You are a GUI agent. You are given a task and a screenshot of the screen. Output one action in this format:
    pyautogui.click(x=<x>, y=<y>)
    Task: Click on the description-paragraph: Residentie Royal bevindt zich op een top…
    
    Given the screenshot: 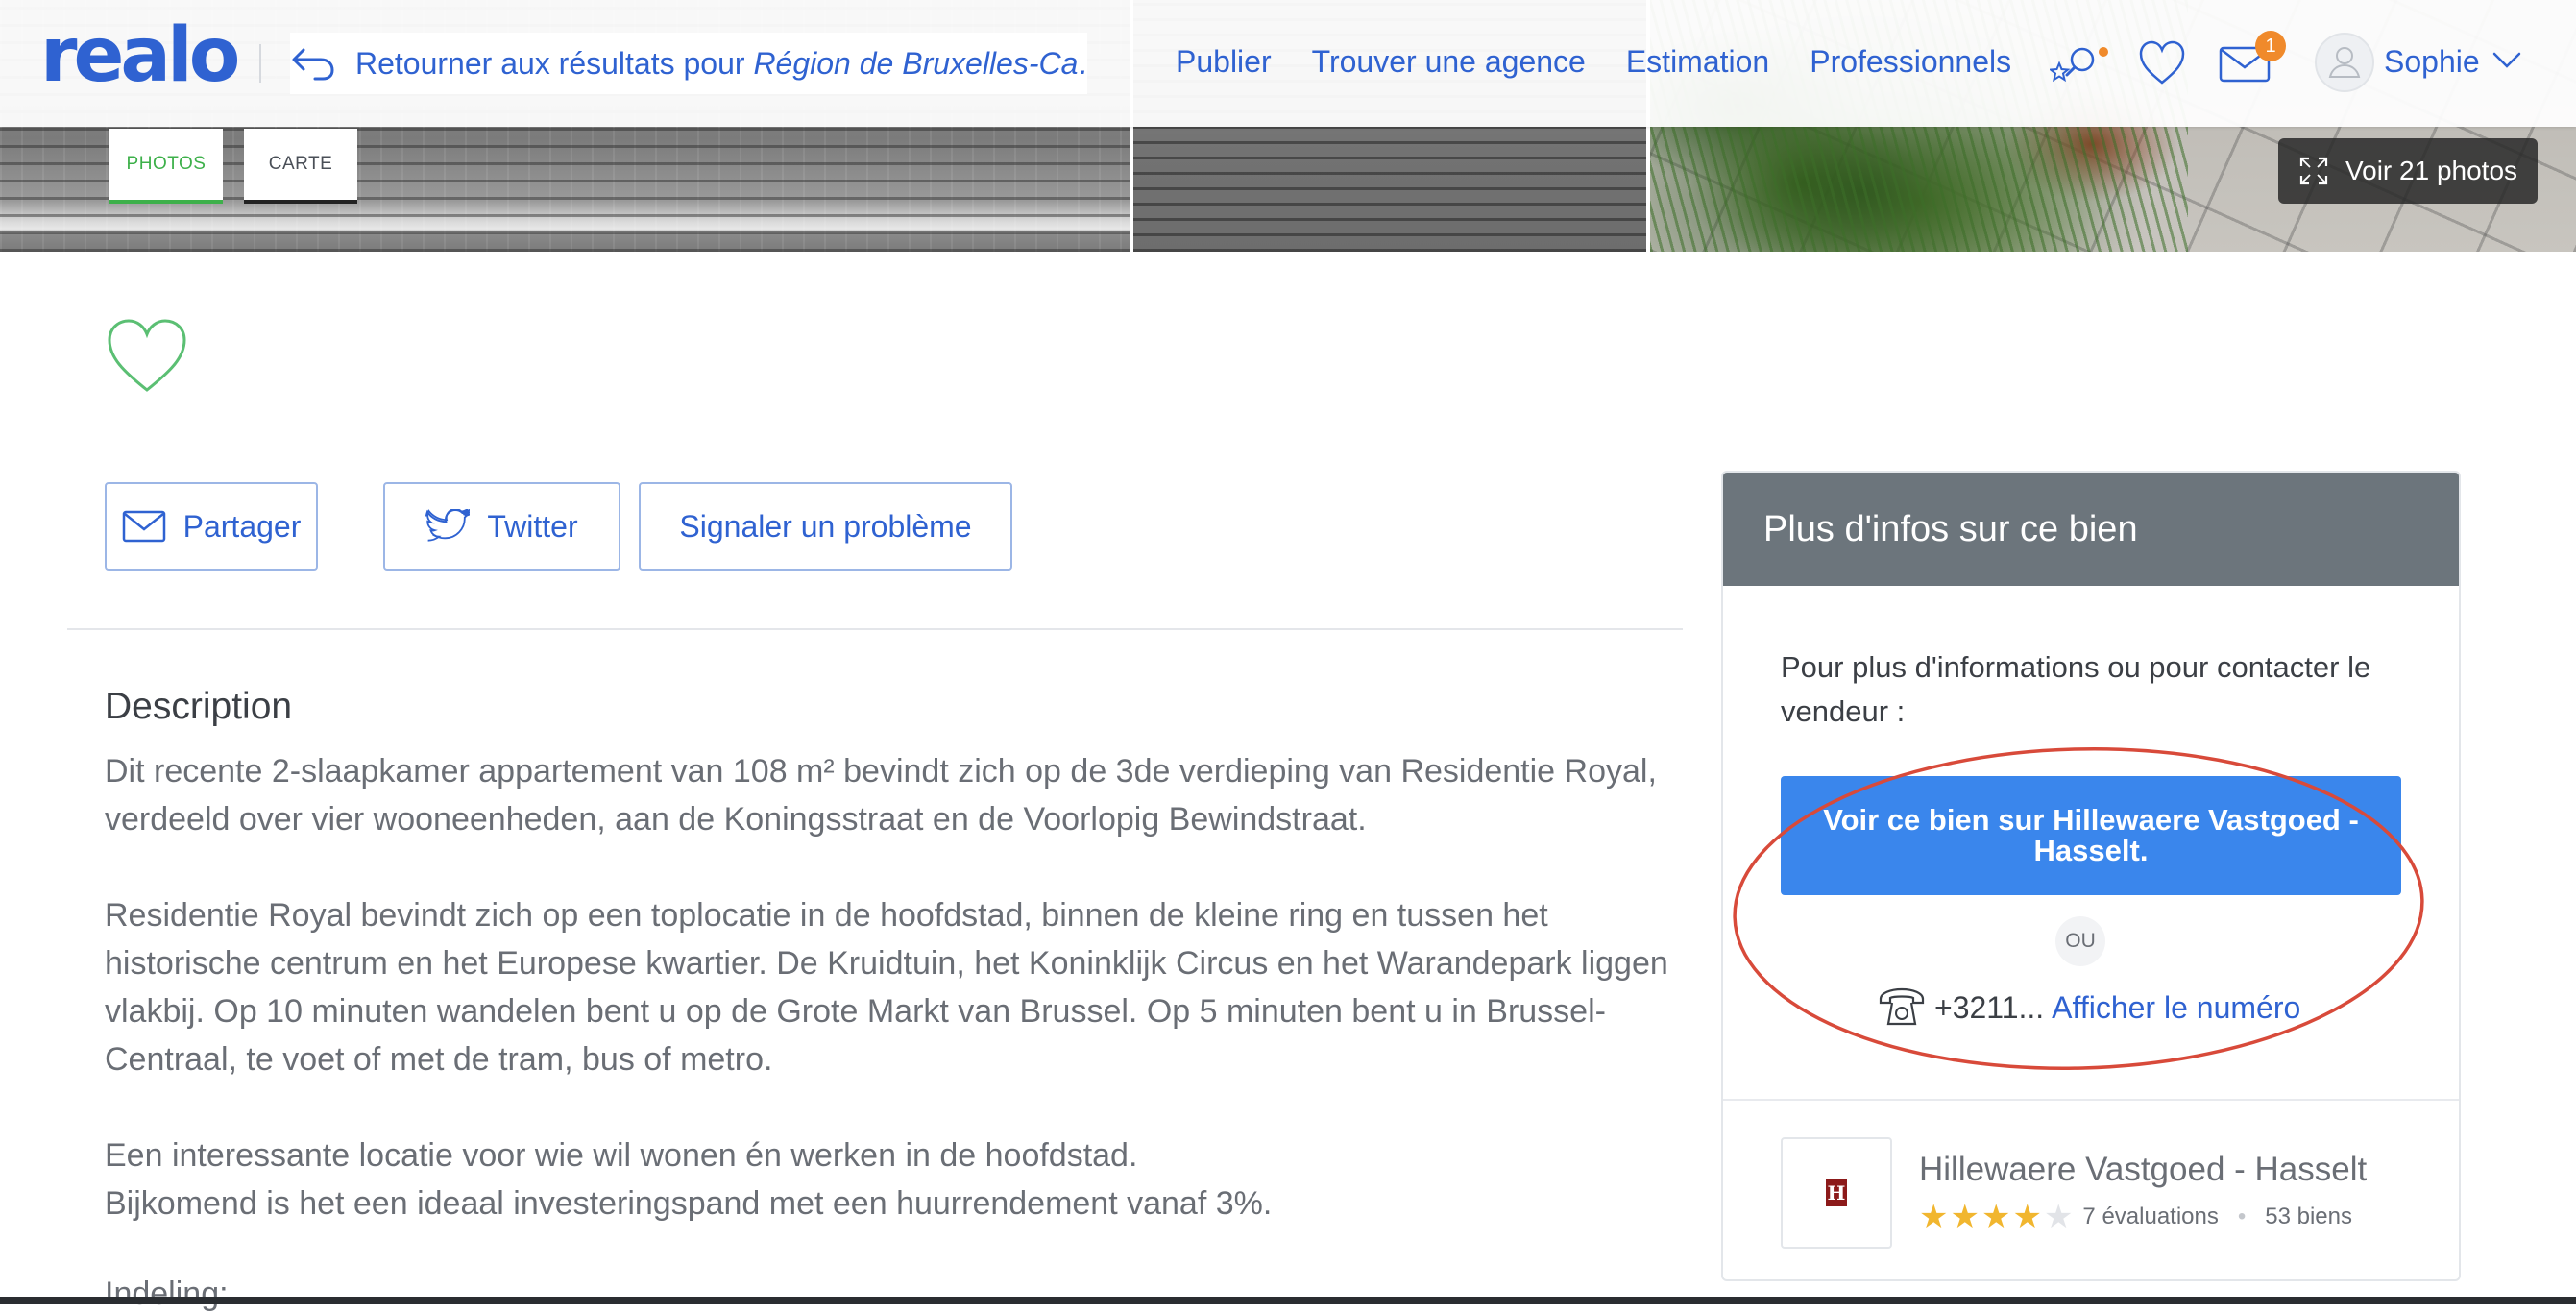 What is the action you would take?
    pyautogui.click(x=886, y=987)
    